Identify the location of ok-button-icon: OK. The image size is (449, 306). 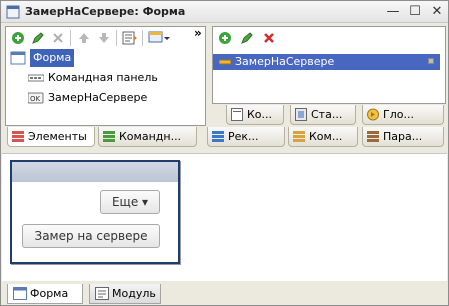
(36, 98).